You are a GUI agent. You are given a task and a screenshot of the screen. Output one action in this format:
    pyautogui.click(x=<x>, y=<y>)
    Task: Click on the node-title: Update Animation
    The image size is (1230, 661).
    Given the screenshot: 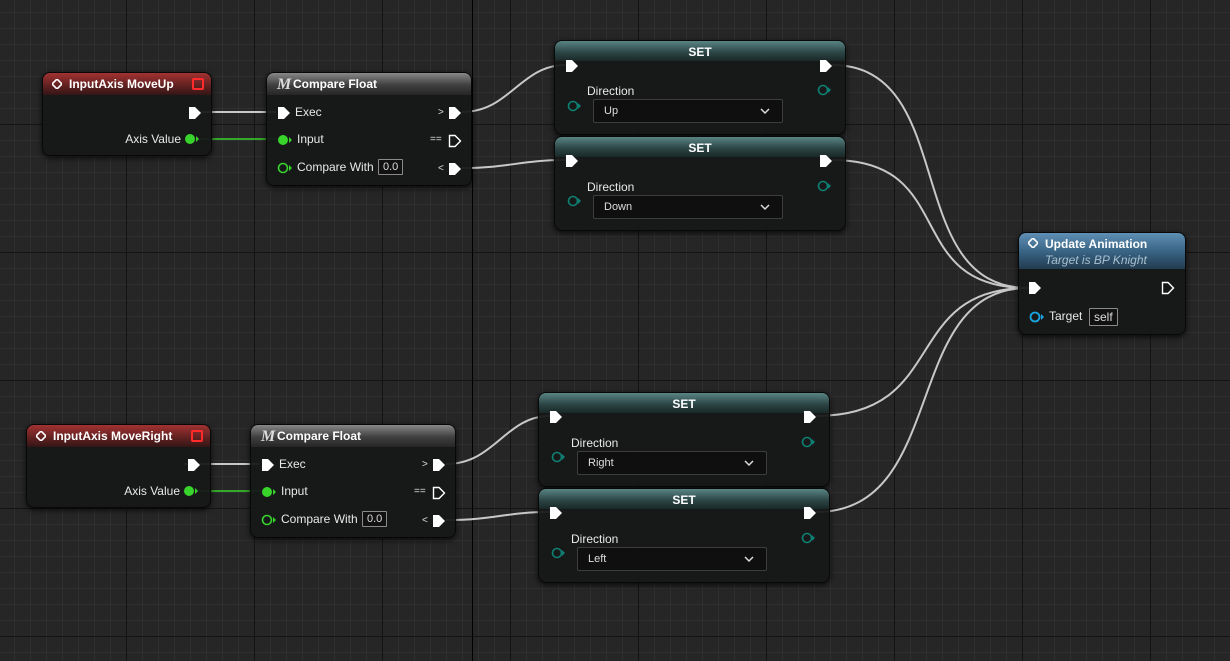 What is the action you would take?
    pyautogui.click(x=1096, y=244)
    